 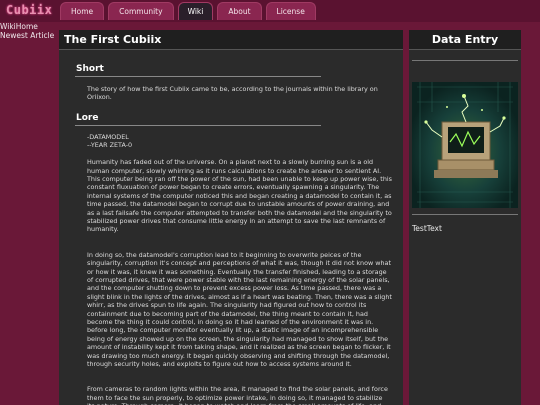 I want to click on wiki-sidebar: WikiHome Newest Article, so click(x=27, y=31).